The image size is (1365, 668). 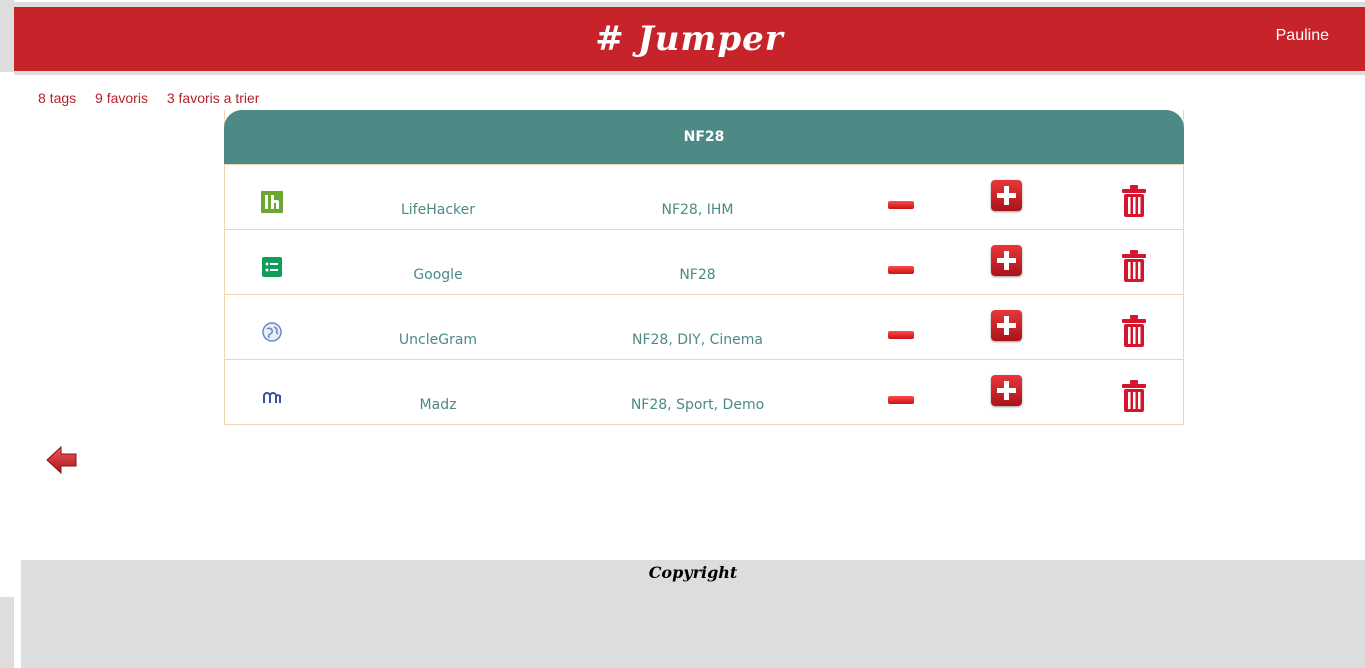 What do you see at coordinates (272, 332) in the screenshot?
I see `globe-icon` at bounding box center [272, 332].